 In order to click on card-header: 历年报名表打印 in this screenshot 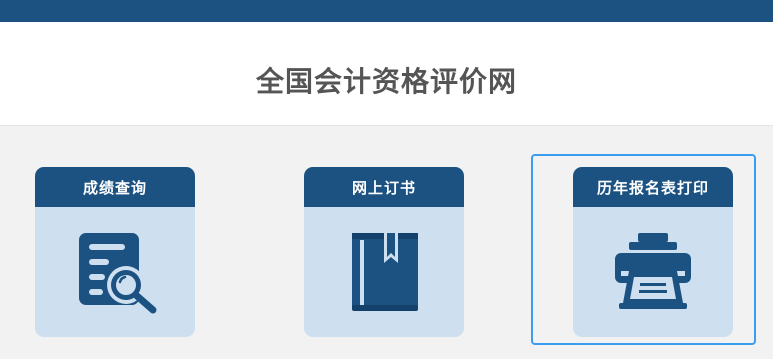, I will do `click(653, 187)`.